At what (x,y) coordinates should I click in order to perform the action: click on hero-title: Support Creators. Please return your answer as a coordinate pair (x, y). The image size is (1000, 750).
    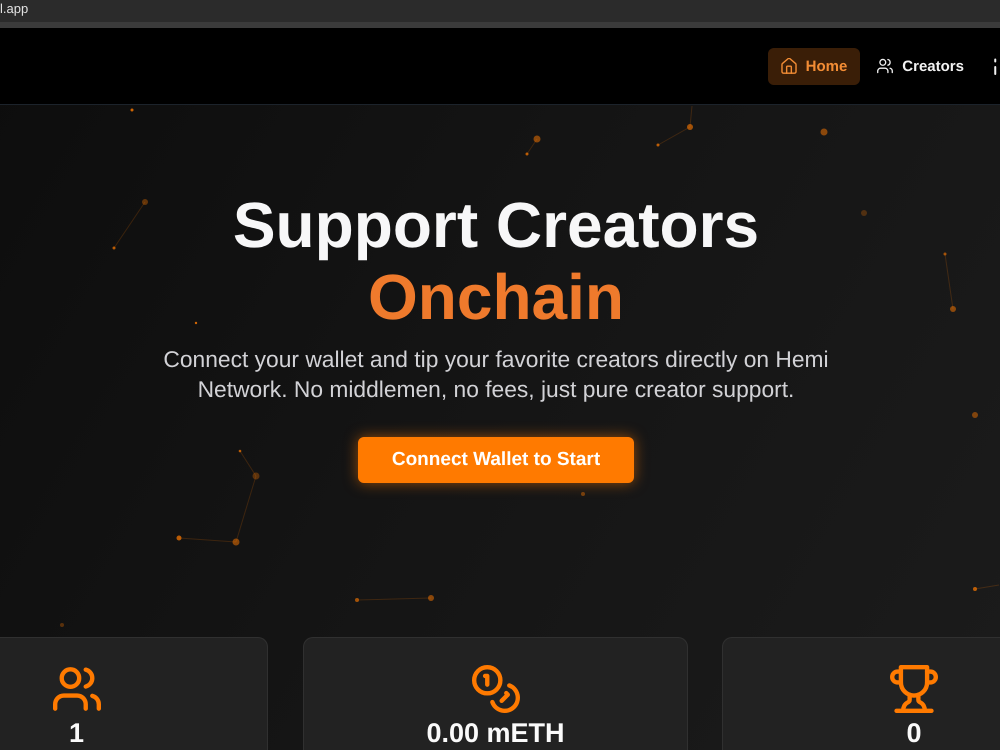
    Looking at the image, I should click on (496, 225).